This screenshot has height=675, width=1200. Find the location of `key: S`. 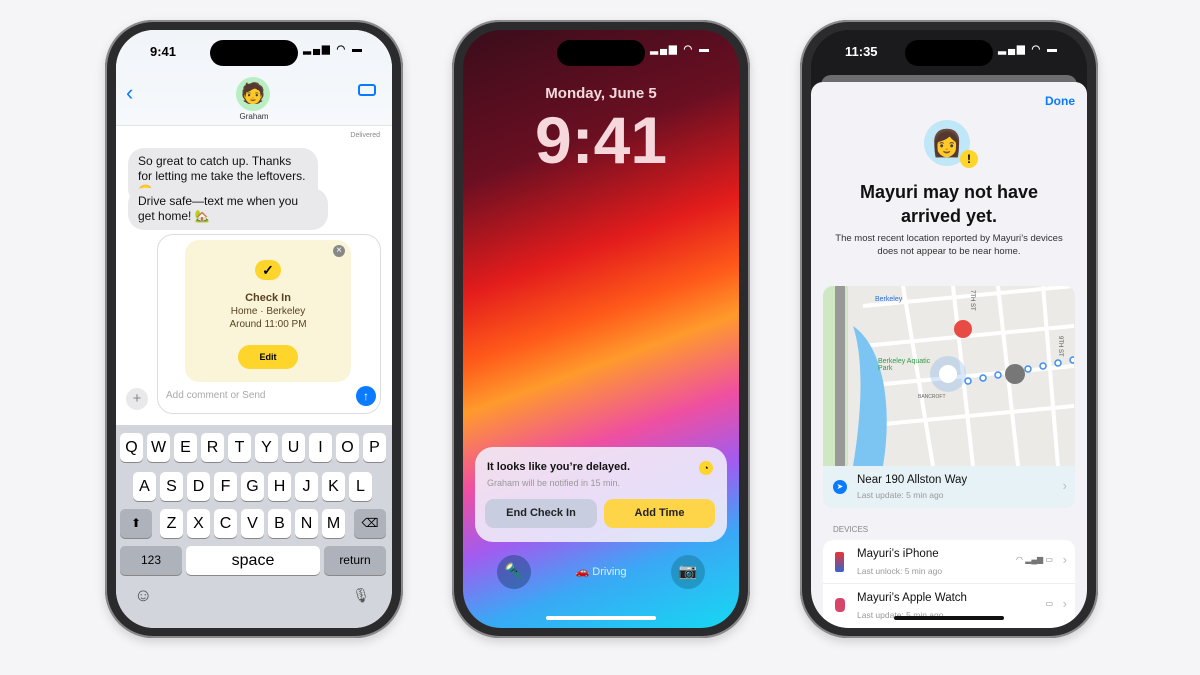

key: S is located at coordinates (171, 486).